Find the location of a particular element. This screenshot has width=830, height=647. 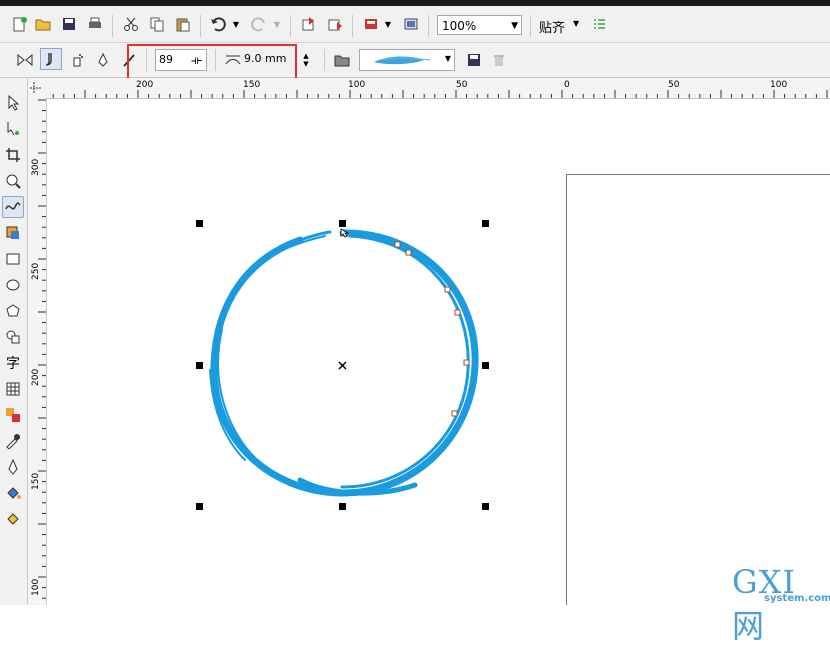

selection-handle-bottom is located at coordinates (342, 506).